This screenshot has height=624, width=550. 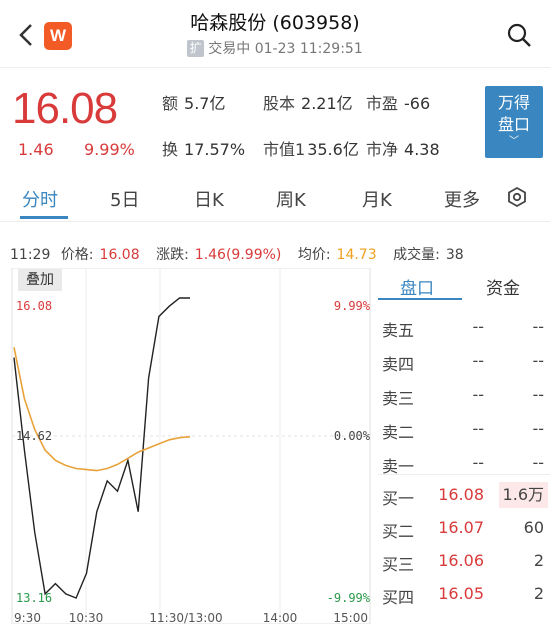 I want to click on stat-value: -66, so click(x=417, y=103).